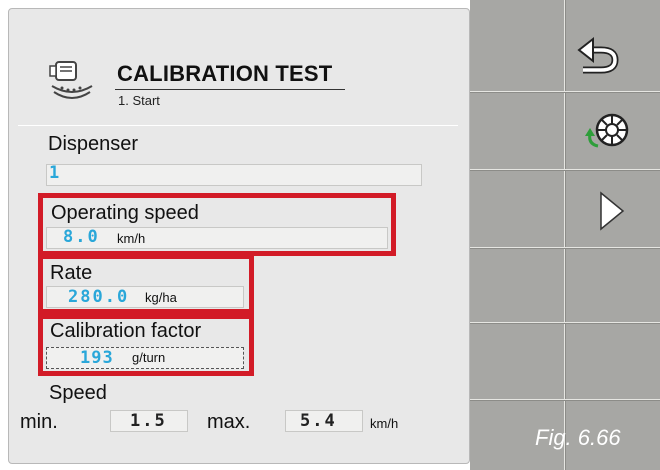 The width and height of the screenshot is (660, 470). What do you see at coordinates (234, 175) in the screenshot?
I see `dispenser-field` at bounding box center [234, 175].